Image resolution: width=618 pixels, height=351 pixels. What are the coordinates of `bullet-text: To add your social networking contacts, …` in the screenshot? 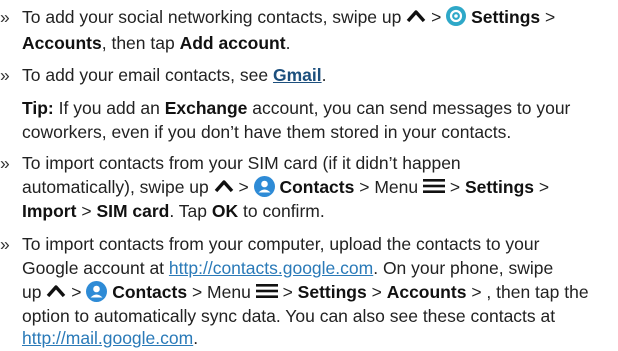 It's located at (212, 17).